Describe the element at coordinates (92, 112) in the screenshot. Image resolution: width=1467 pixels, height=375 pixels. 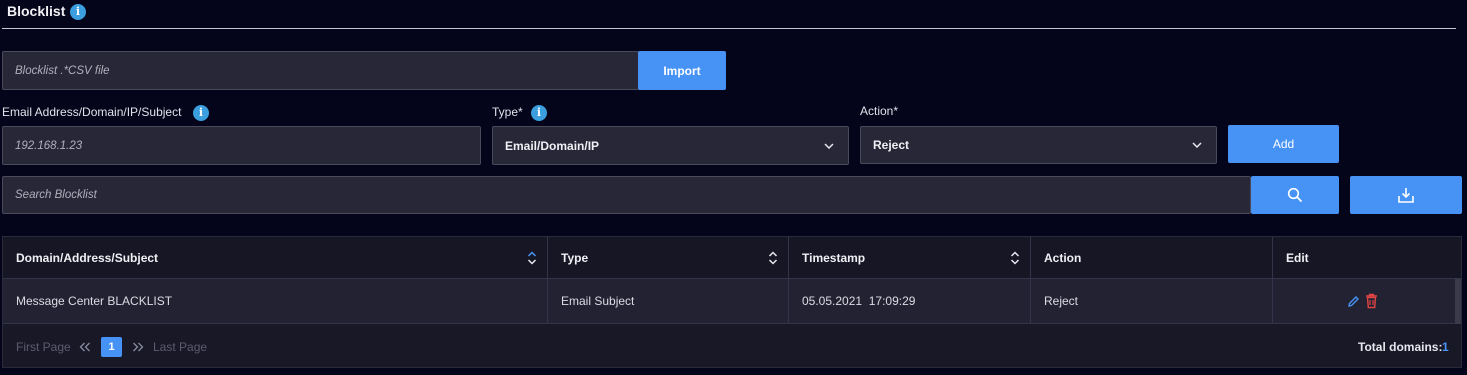
I see `address-label: Email Address/Domain/IP/Subject` at that location.